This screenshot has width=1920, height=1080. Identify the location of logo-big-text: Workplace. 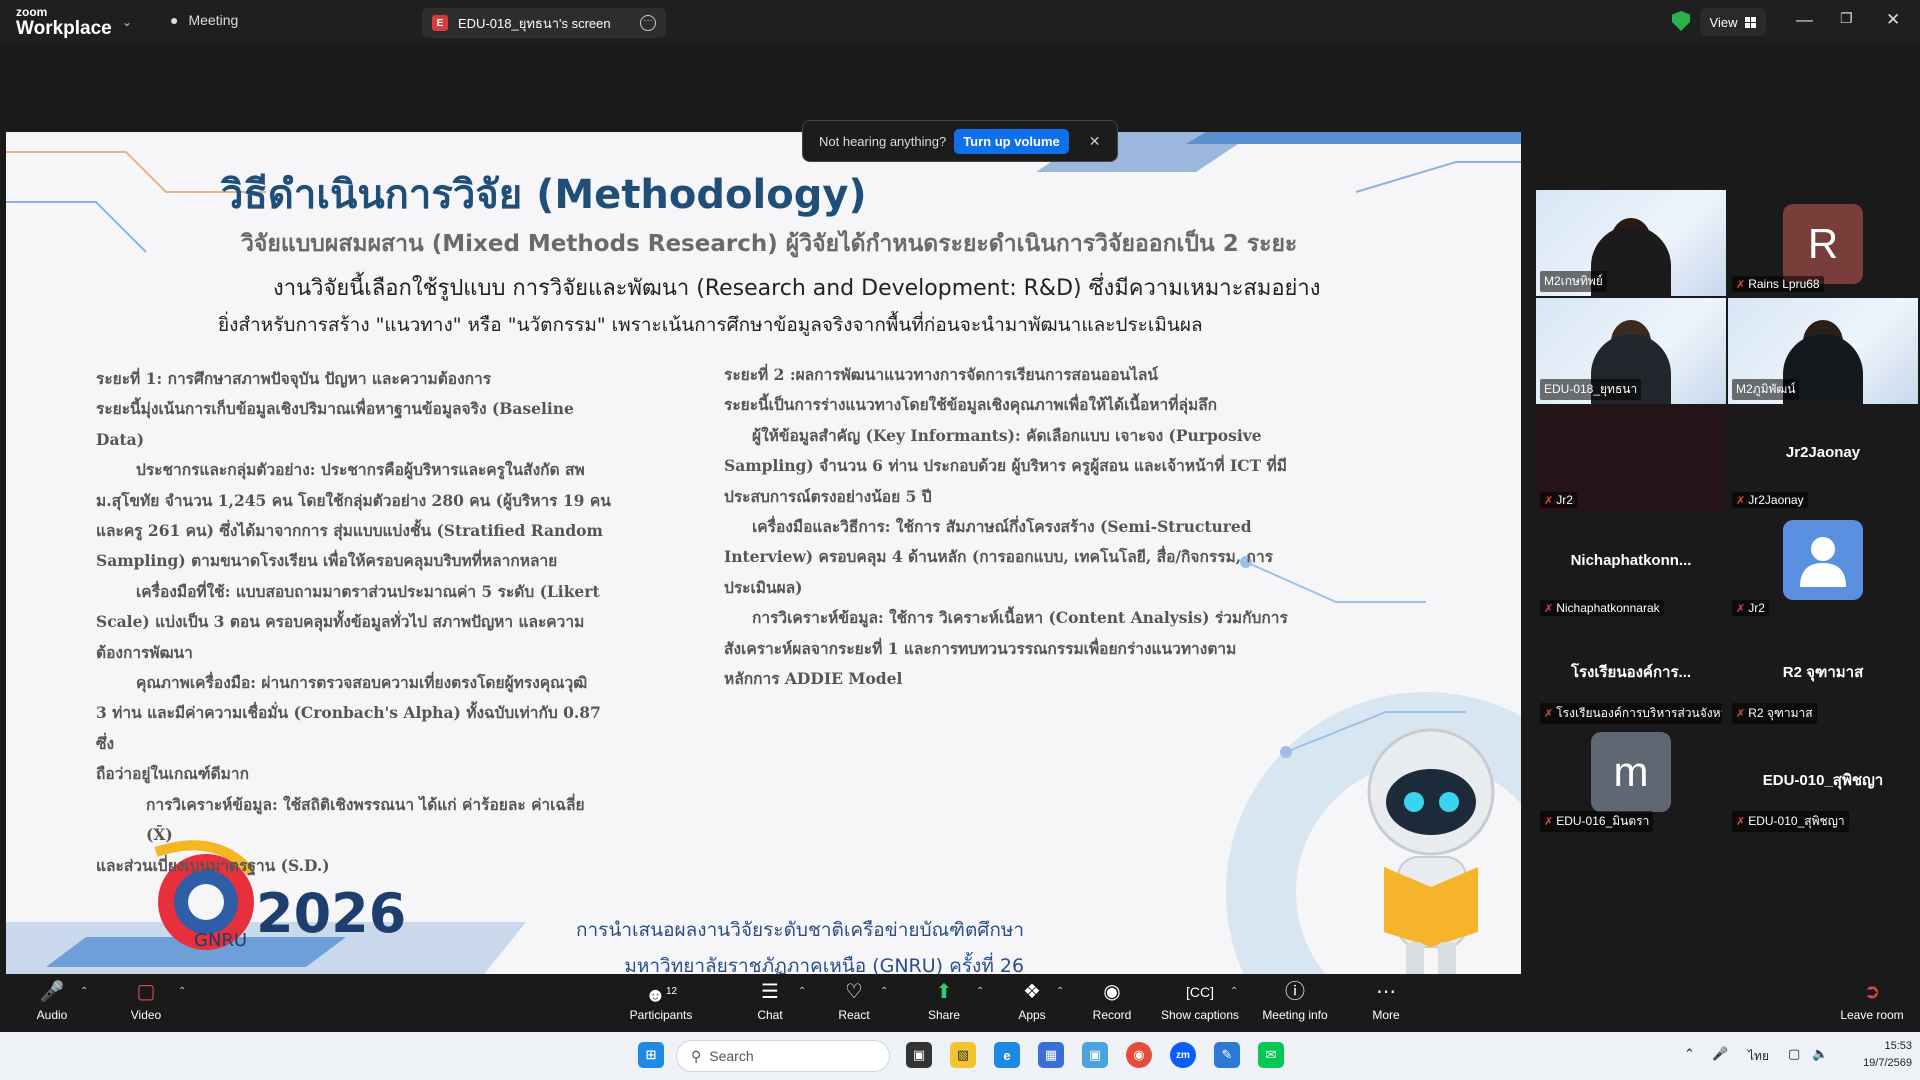
(64, 28).